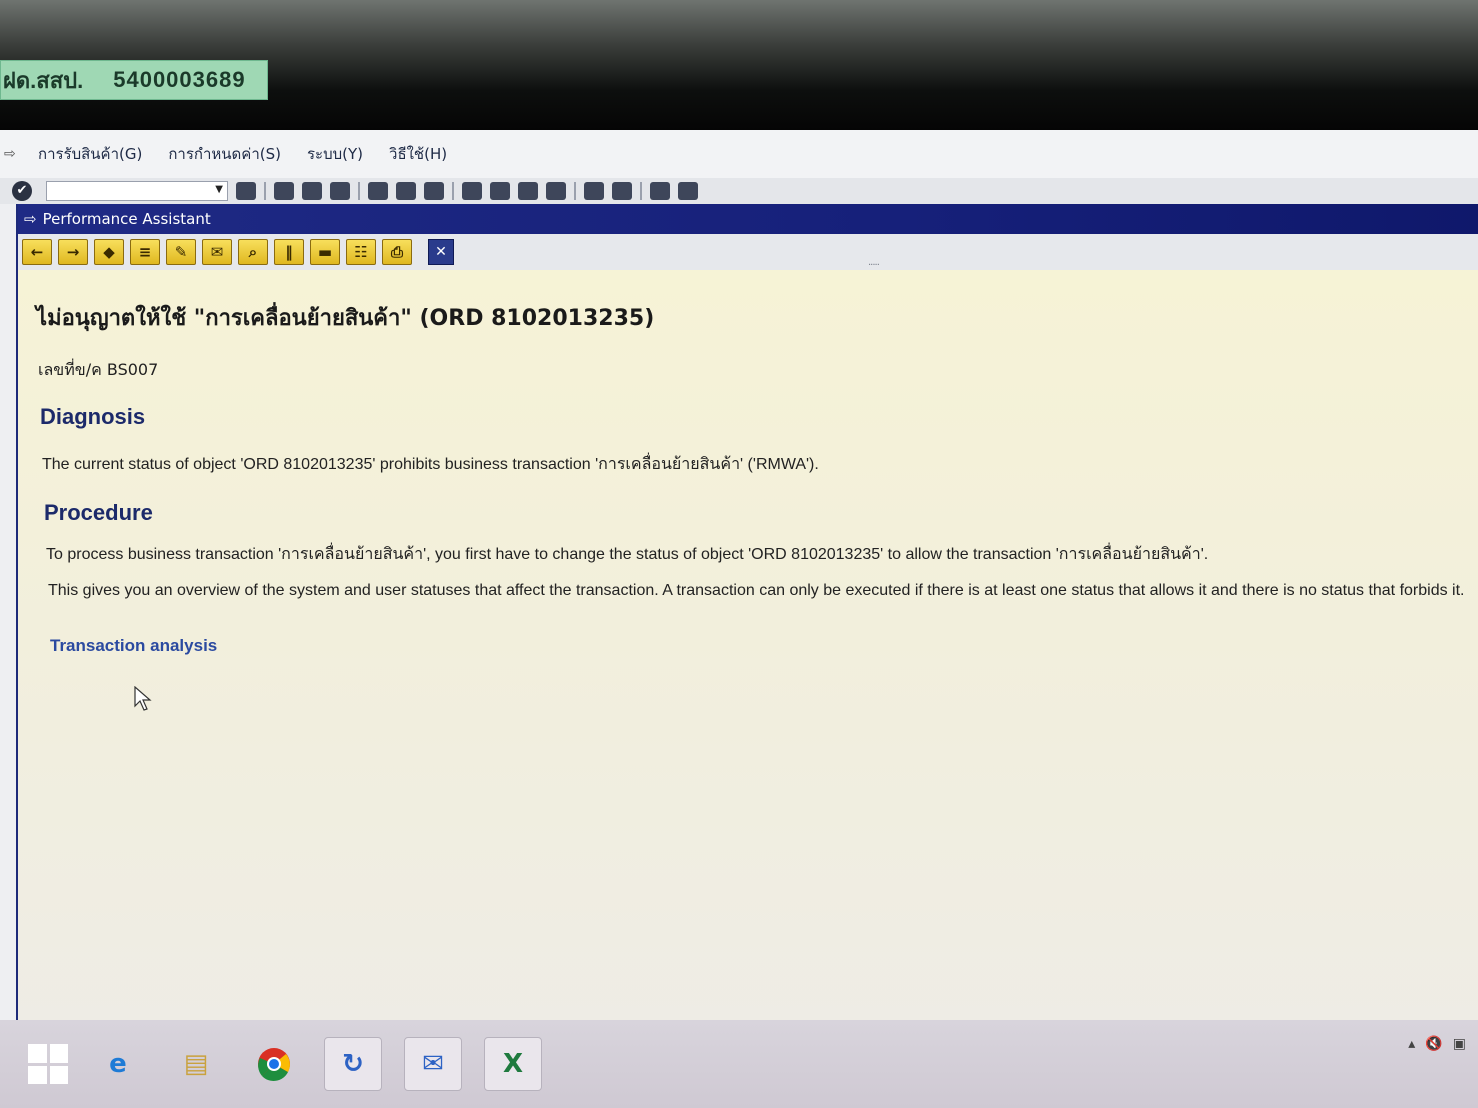 The image size is (1478, 1108). What do you see at coordinates (1411, 1044) in the screenshot?
I see `tray-chevron-icon: ▴` at bounding box center [1411, 1044].